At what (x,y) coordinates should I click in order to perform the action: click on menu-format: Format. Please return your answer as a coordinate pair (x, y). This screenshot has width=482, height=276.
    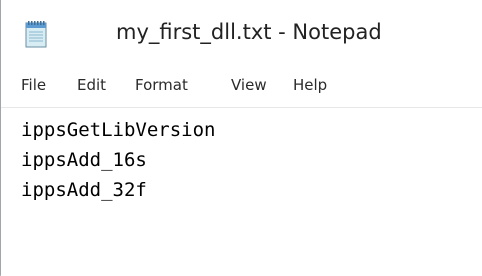
    Looking at the image, I should click on (161, 85).